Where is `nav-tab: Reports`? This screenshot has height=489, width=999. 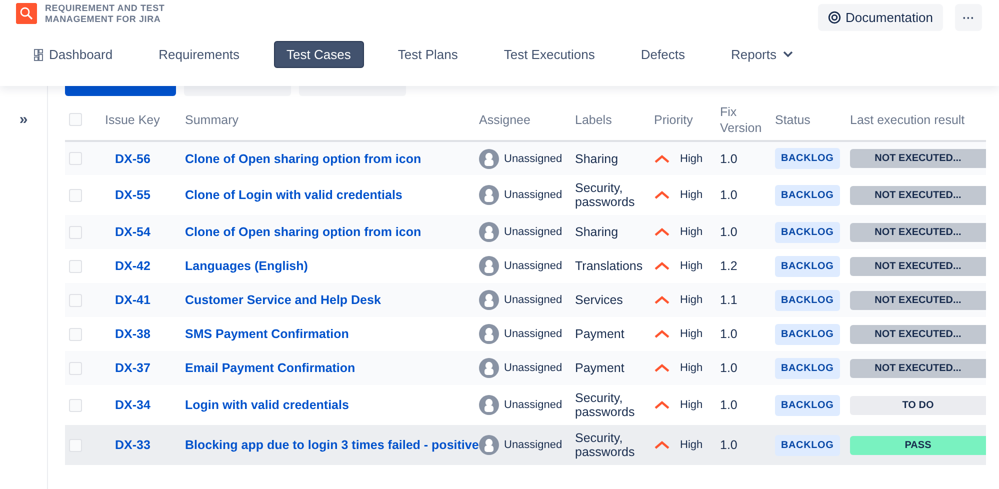 nav-tab: Reports is located at coordinates (761, 54).